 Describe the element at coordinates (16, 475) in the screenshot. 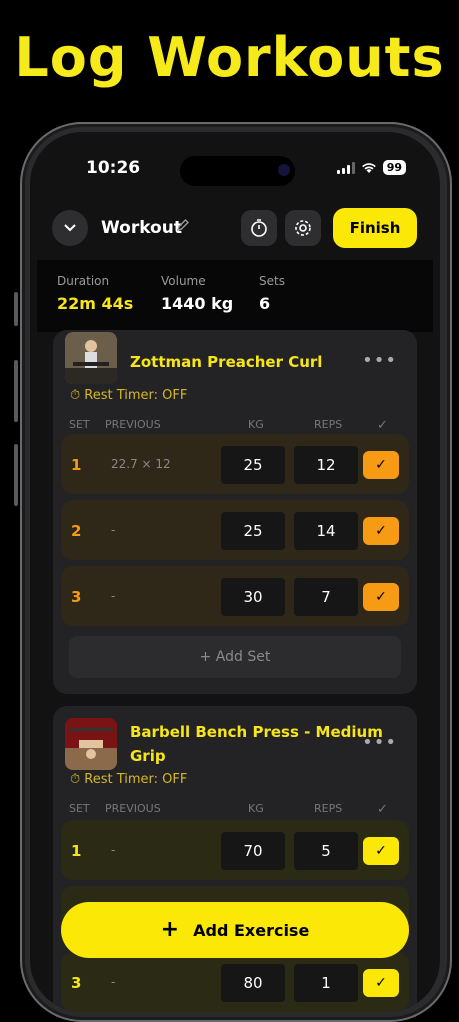

I see `phone-volume-down-button` at that location.